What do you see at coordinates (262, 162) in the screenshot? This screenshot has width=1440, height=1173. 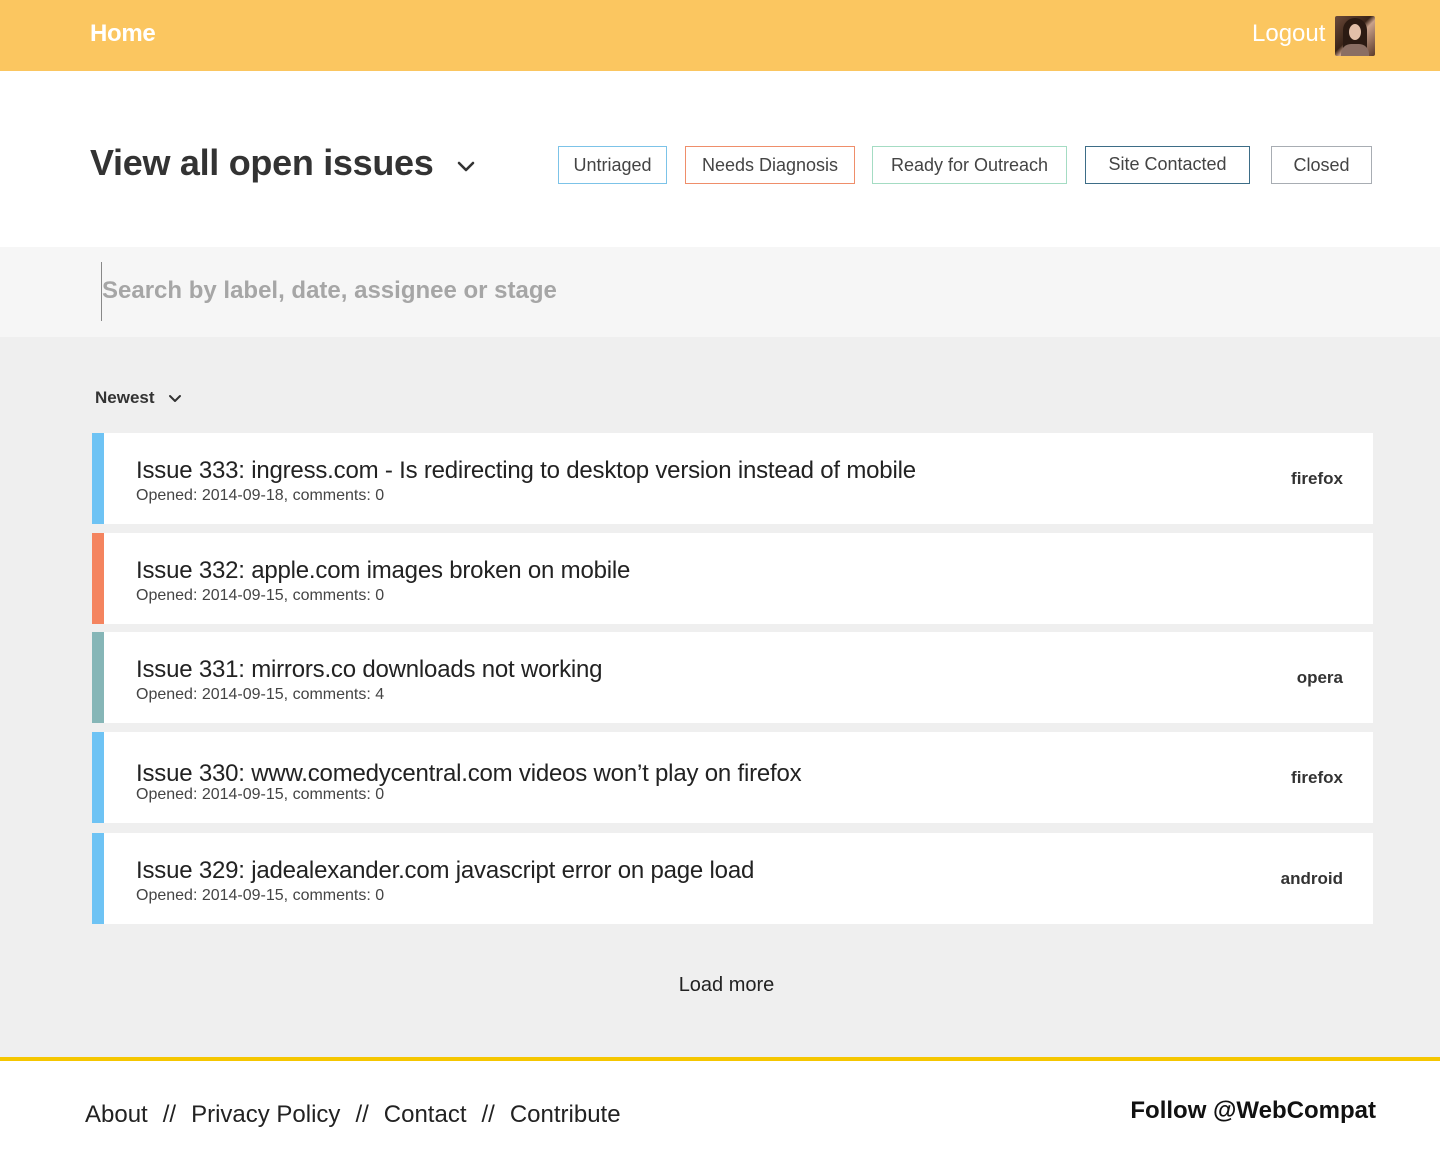 I see `page-title: View all open issues` at bounding box center [262, 162].